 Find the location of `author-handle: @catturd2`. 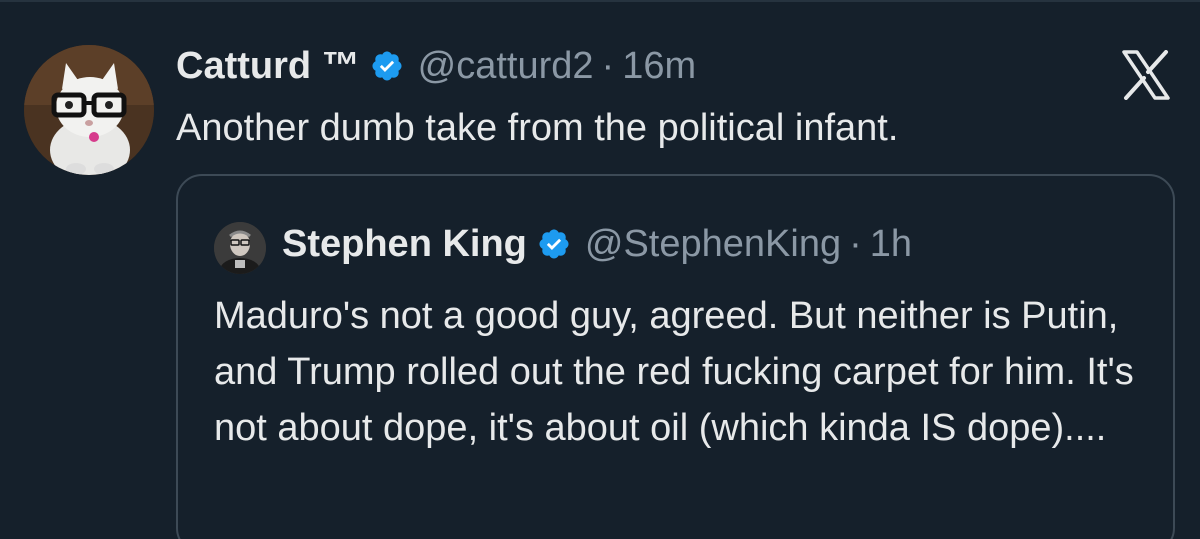

author-handle: @catturd2 is located at coordinates (506, 66).